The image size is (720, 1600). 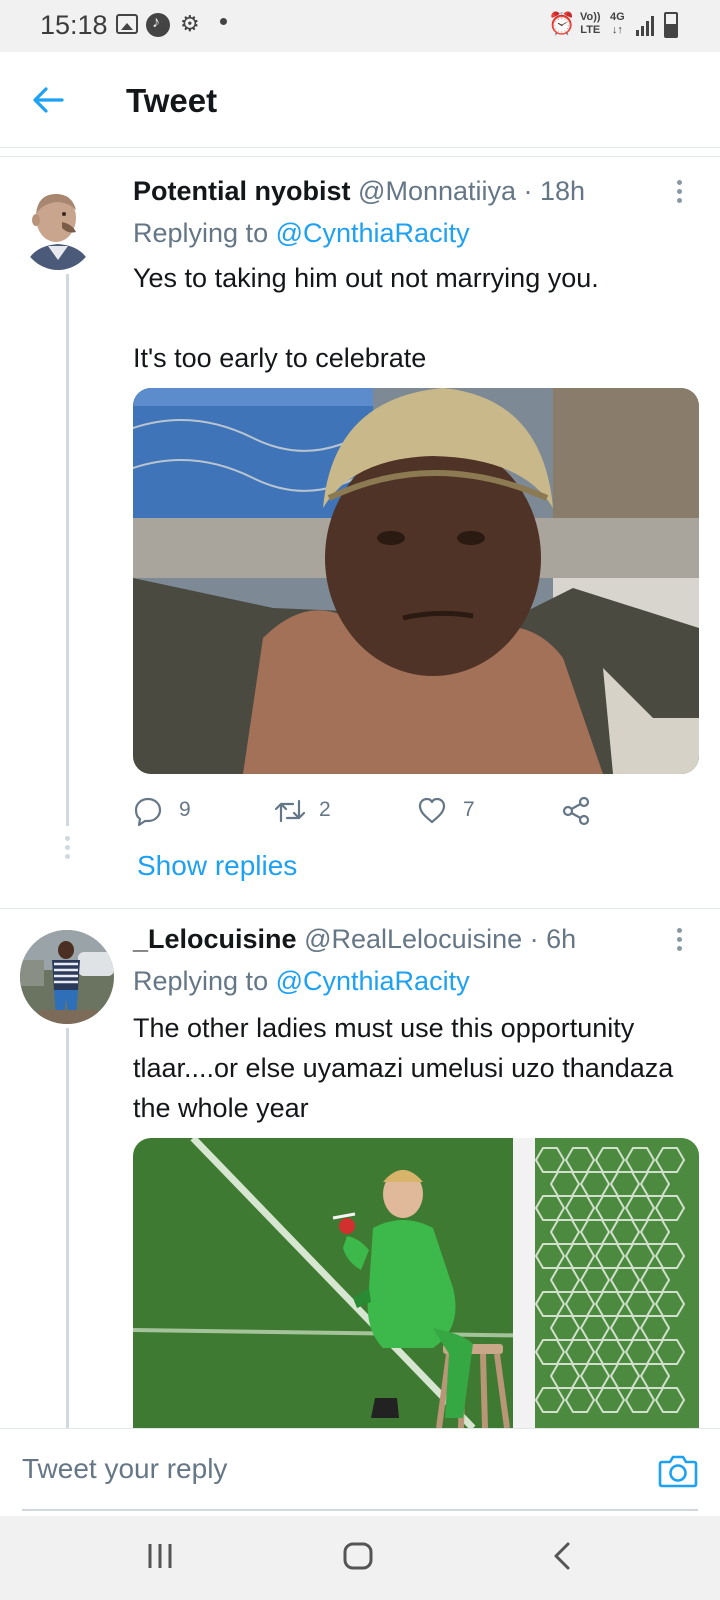 I want to click on thread-line, so click(x=67, y=1228).